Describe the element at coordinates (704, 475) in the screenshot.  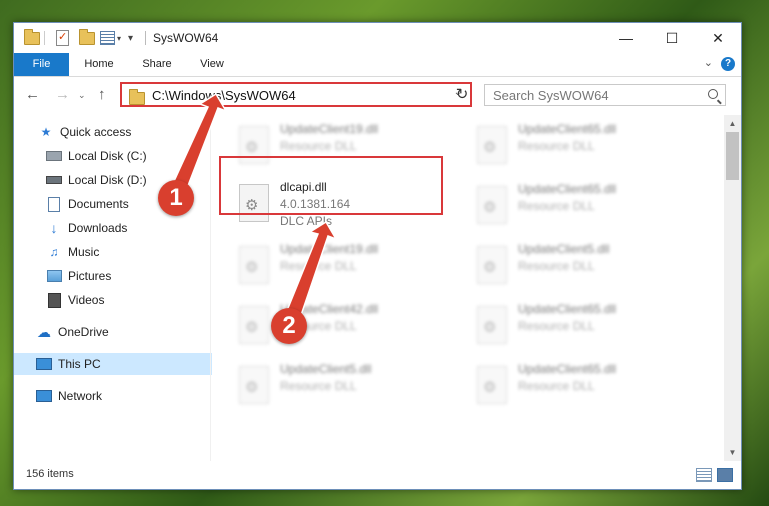
I see `details-view-icon` at that location.